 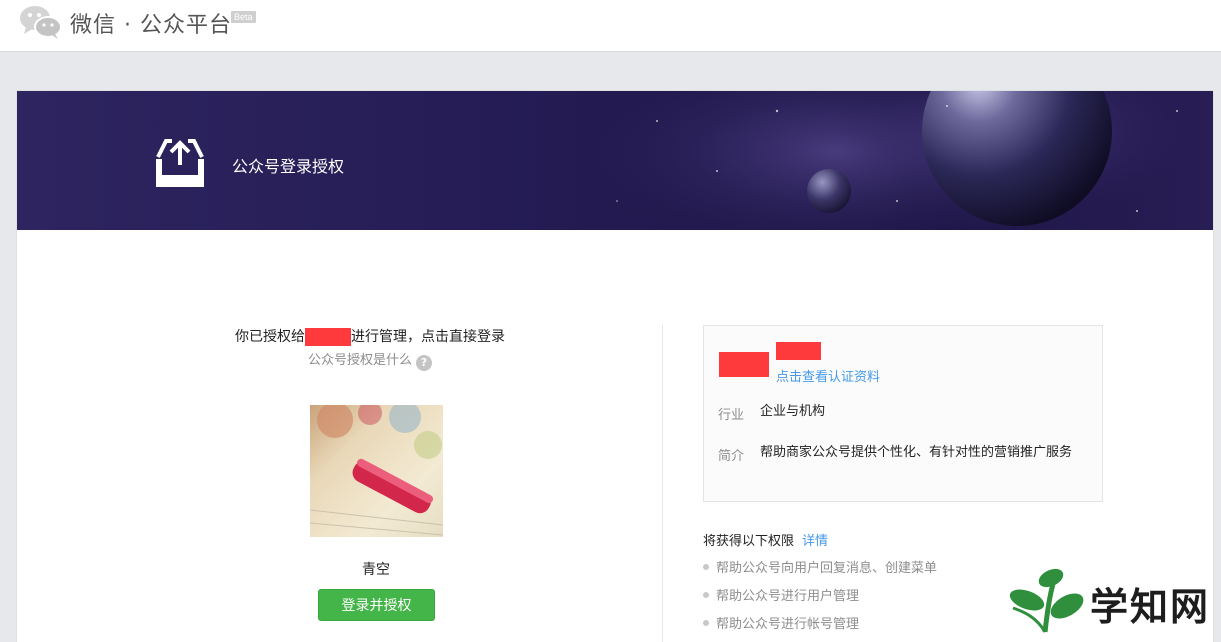 What do you see at coordinates (788, 596) in the screenshot?
I see `permission-item-text: 帮助公众号进行用户管理` at bounding box center [788, 596].